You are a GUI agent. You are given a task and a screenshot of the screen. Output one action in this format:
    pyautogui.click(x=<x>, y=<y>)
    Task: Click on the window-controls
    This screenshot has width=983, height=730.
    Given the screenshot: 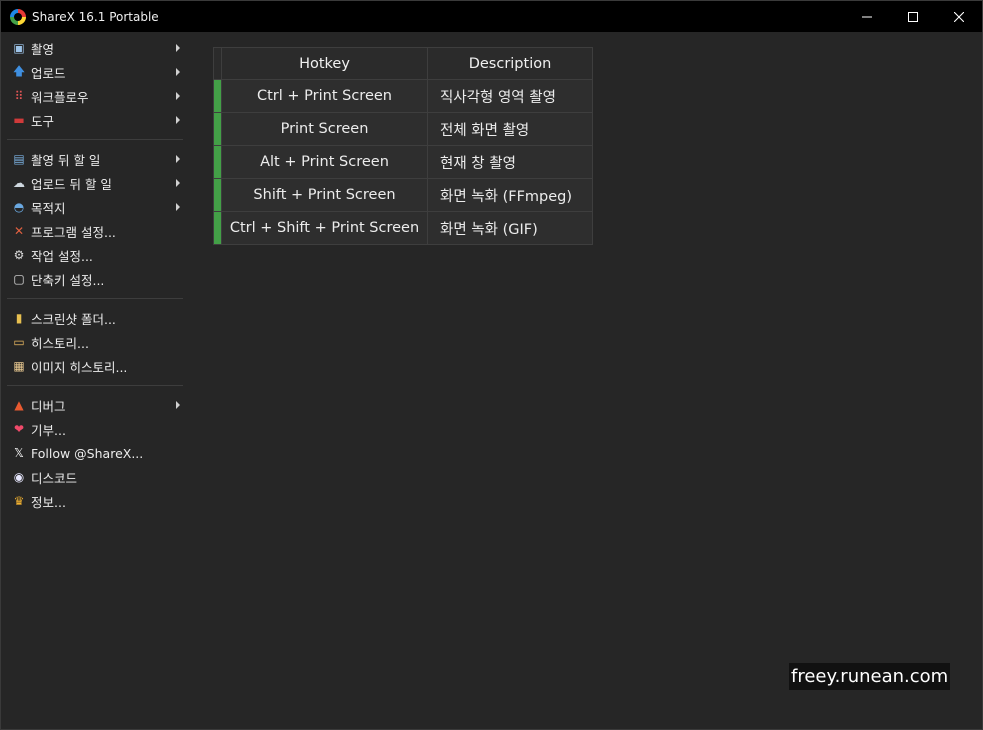 What is the action you would take?
    pyautogui.click(x=913, y=16)
    